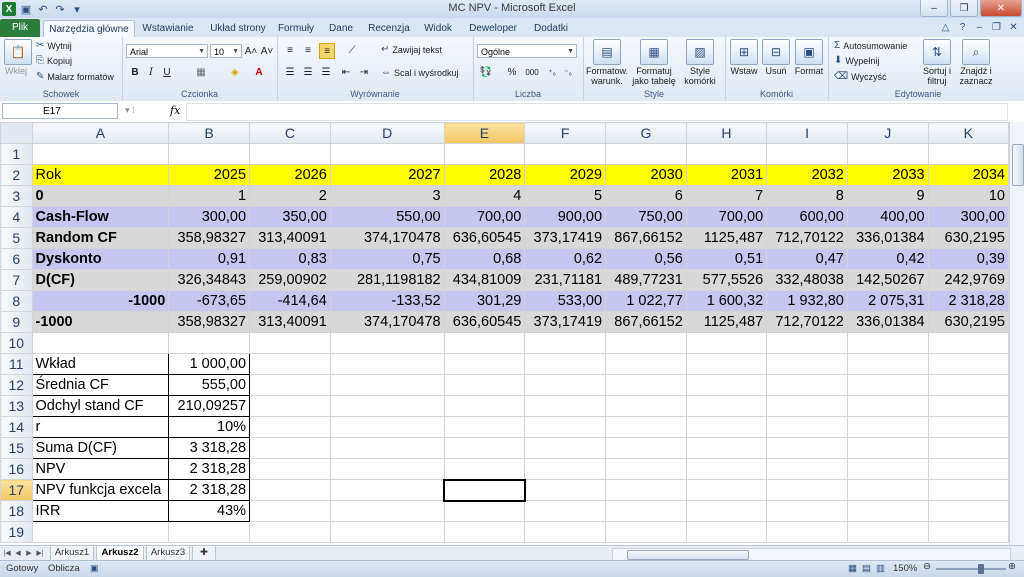 This screenshot has width=1024, height=577. Describe the element at coordinates (852, 568) in the screenshot. I see `normal-view-icon: ▦` at that location.